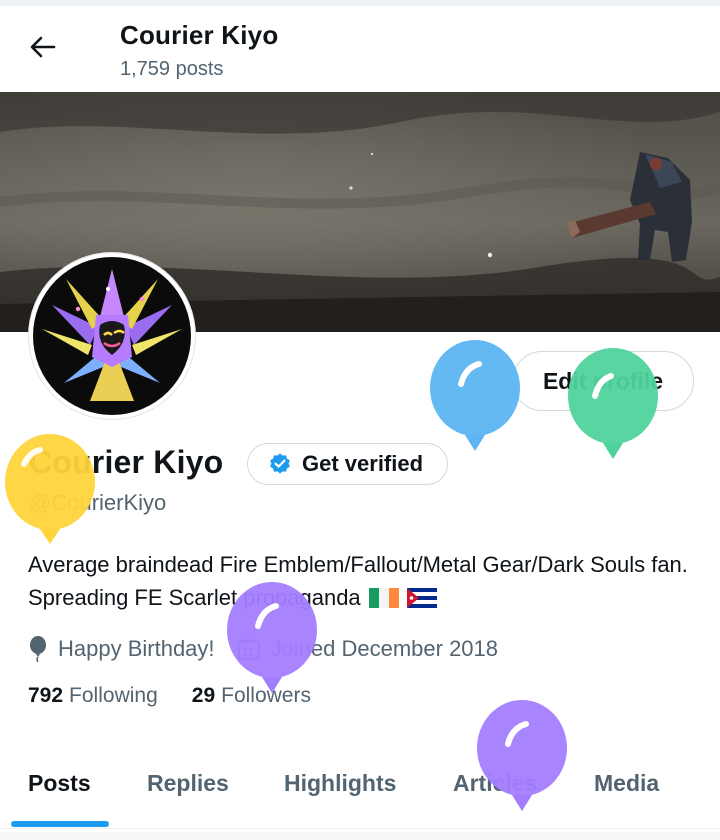  What do you see at coordinates (266, 695) in the screenshot?
I see `followers-label: Followers` at bounding box center [266, 695].